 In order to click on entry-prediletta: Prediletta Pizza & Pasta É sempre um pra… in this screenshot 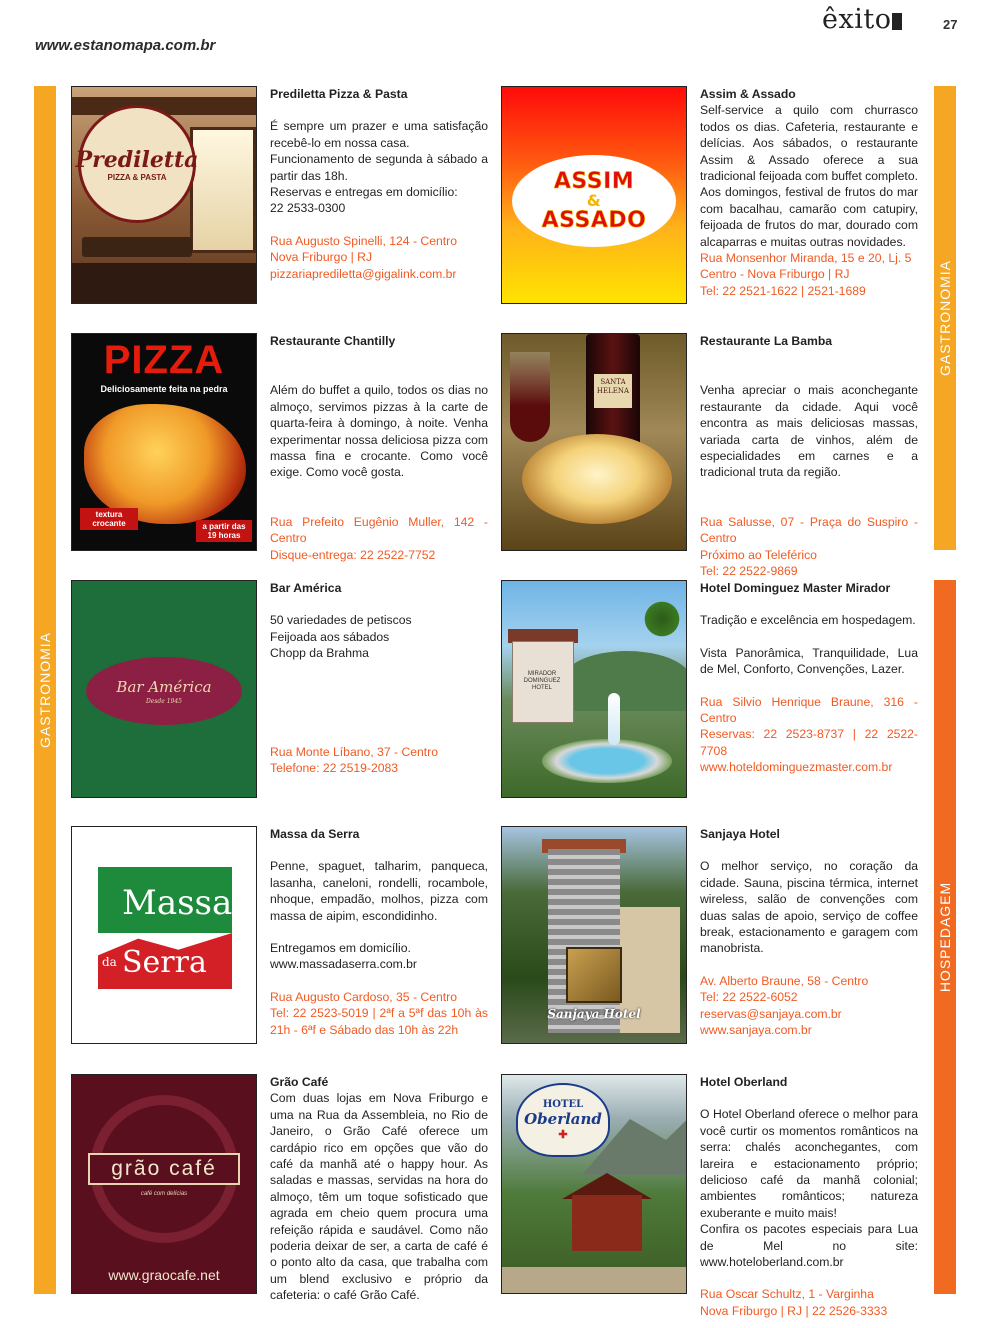, I will do `click(379, 184)`.